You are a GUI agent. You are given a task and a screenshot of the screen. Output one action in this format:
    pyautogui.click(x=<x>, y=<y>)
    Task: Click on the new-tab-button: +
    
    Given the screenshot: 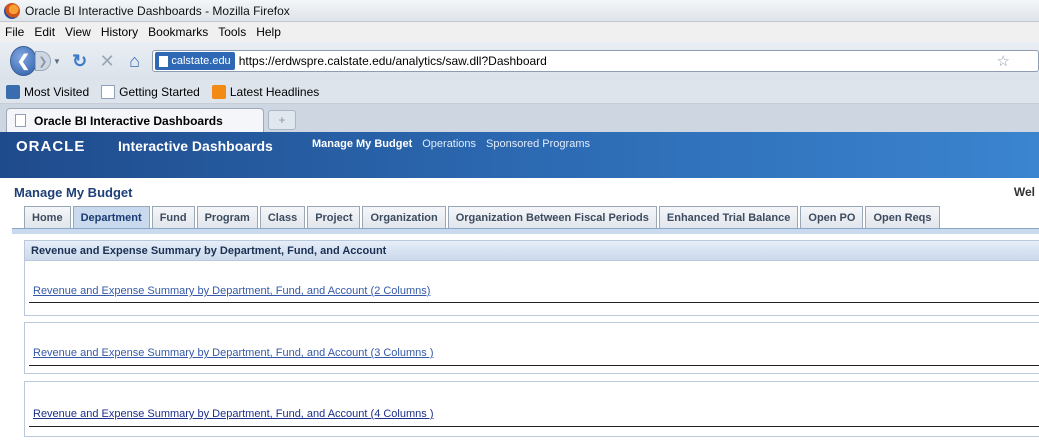 What is the action you would take?
    pyautogui.click(x=282, y=120)
    